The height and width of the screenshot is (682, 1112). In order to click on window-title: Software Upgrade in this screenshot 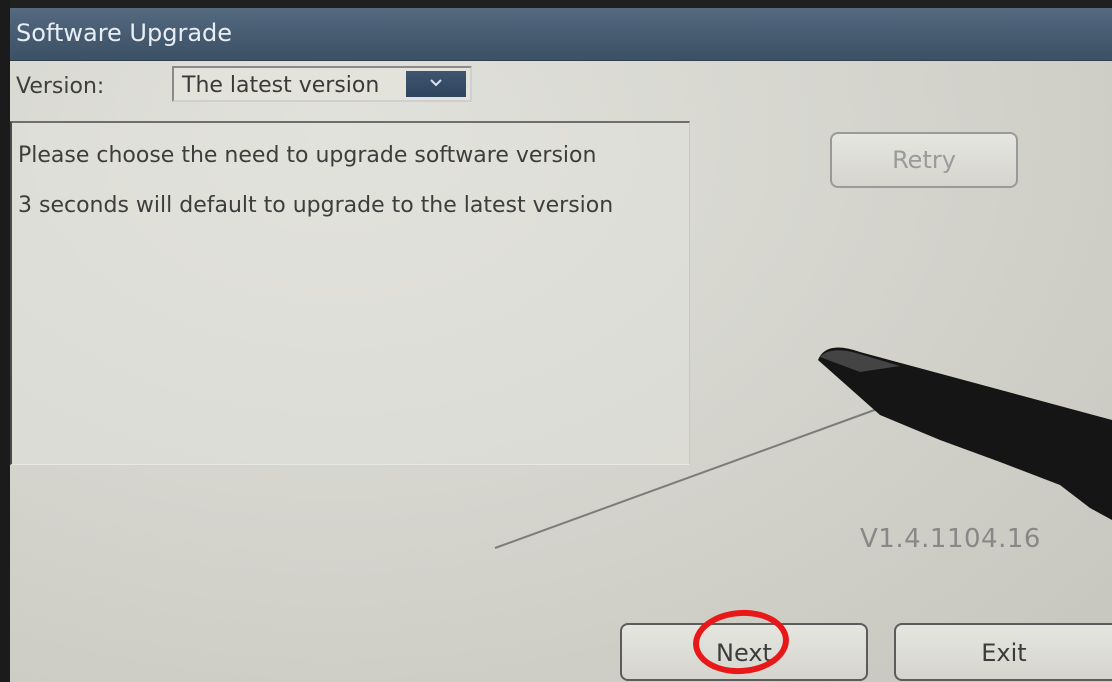, I will do `click(124, 33)`.